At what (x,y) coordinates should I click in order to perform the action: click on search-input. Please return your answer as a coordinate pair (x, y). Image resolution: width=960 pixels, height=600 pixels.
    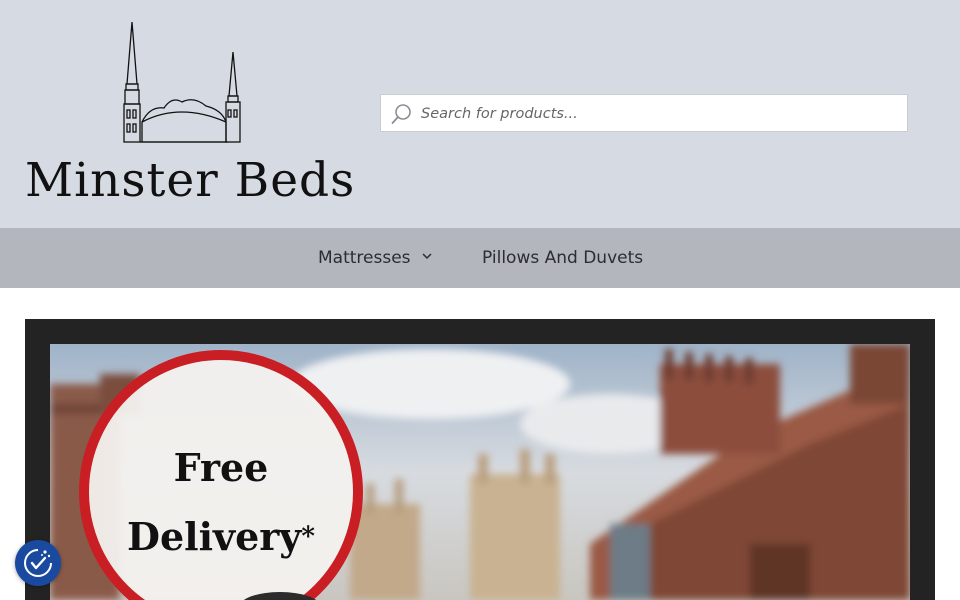
    Looking at the image, I should click on (661, 114).